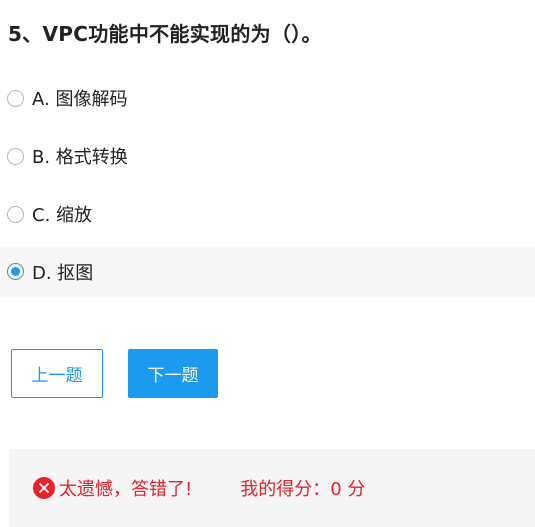  What do you see at coordinates (57, 373) in the screenshot?
I see `previous-question-button: 上一题` at bounding box center [57, 373].